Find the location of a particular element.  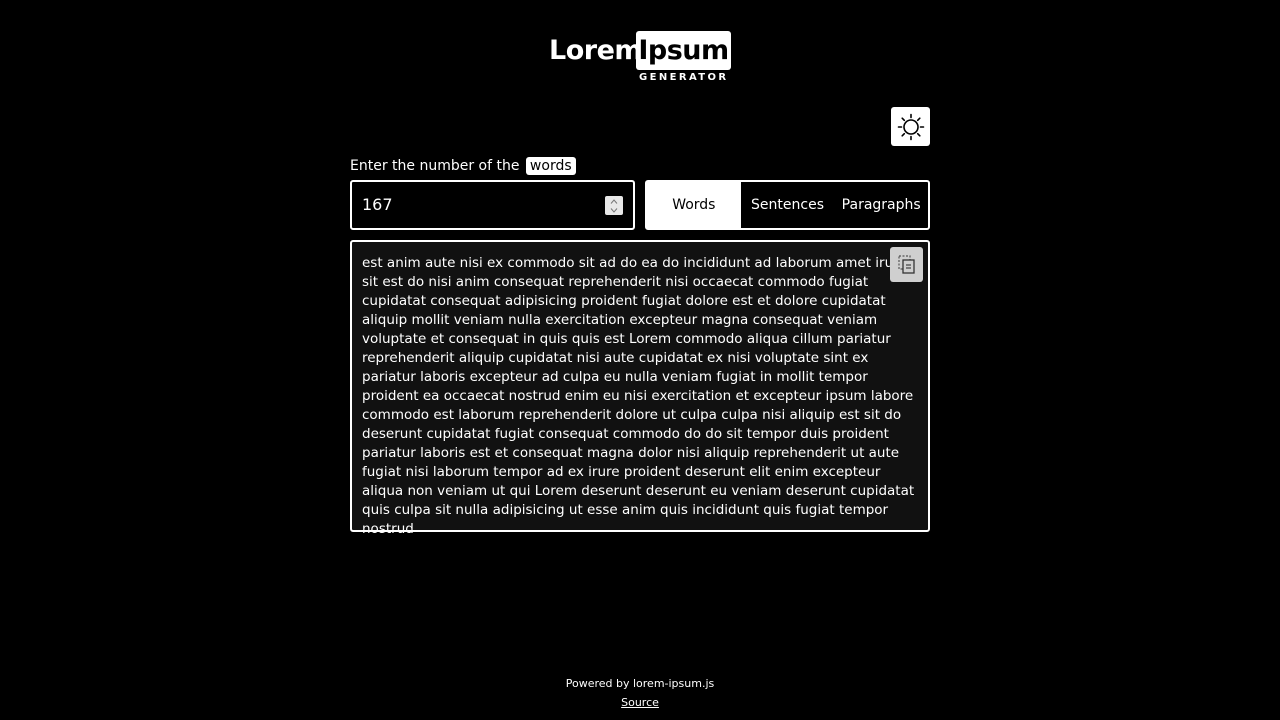

source-link: Source is located at coordinates (640, 702).